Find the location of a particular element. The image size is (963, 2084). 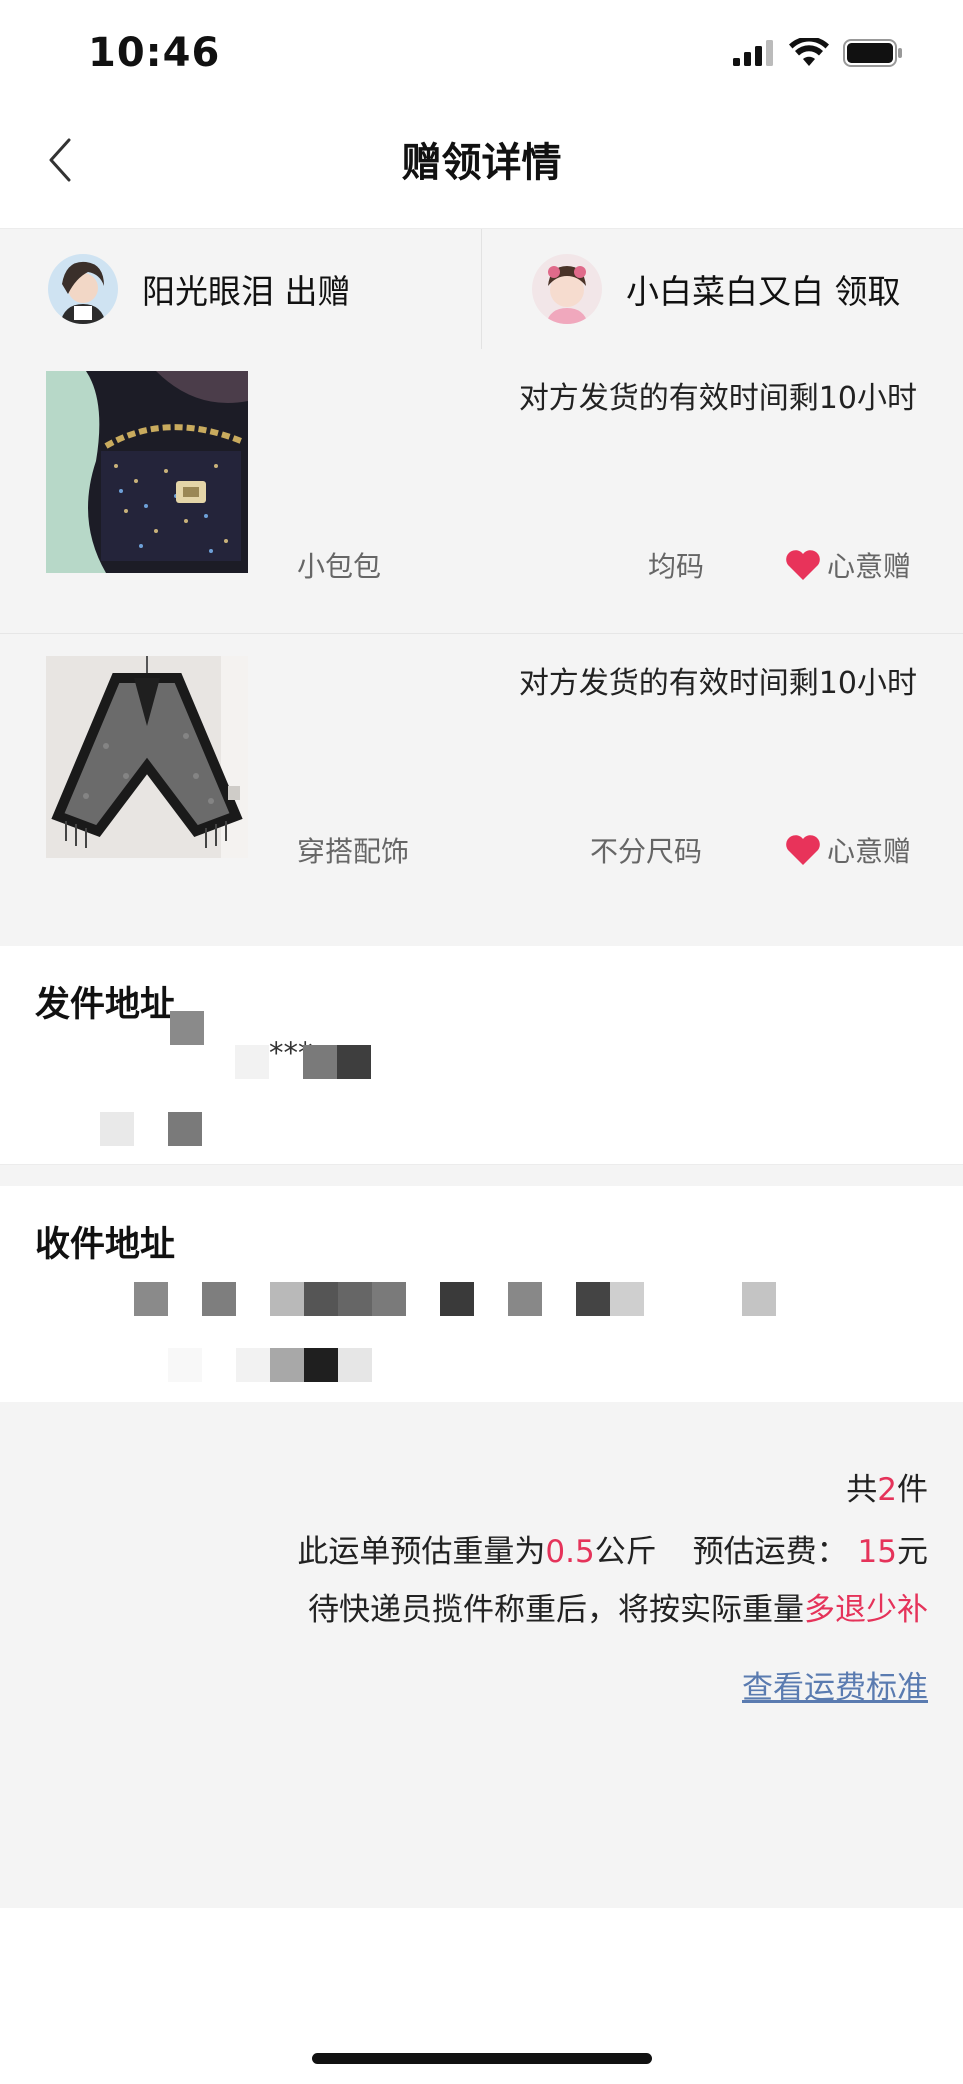

section-divider is located at coordinates (481, 1175).